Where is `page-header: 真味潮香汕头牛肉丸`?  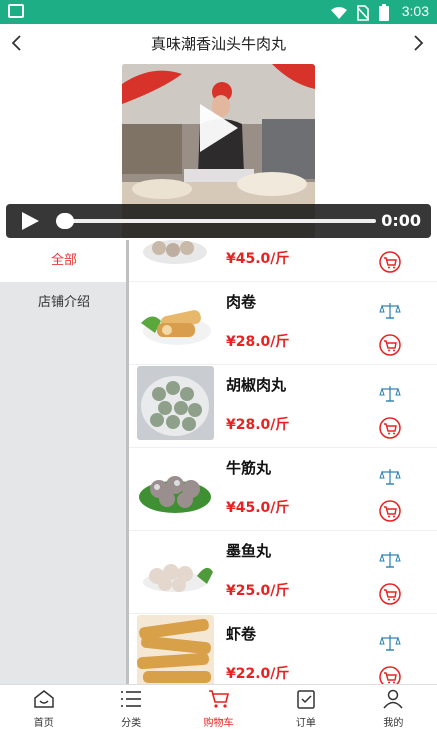
page-header: 真味潮香汕头牛肉丸 is located at coordinates (218, 44).